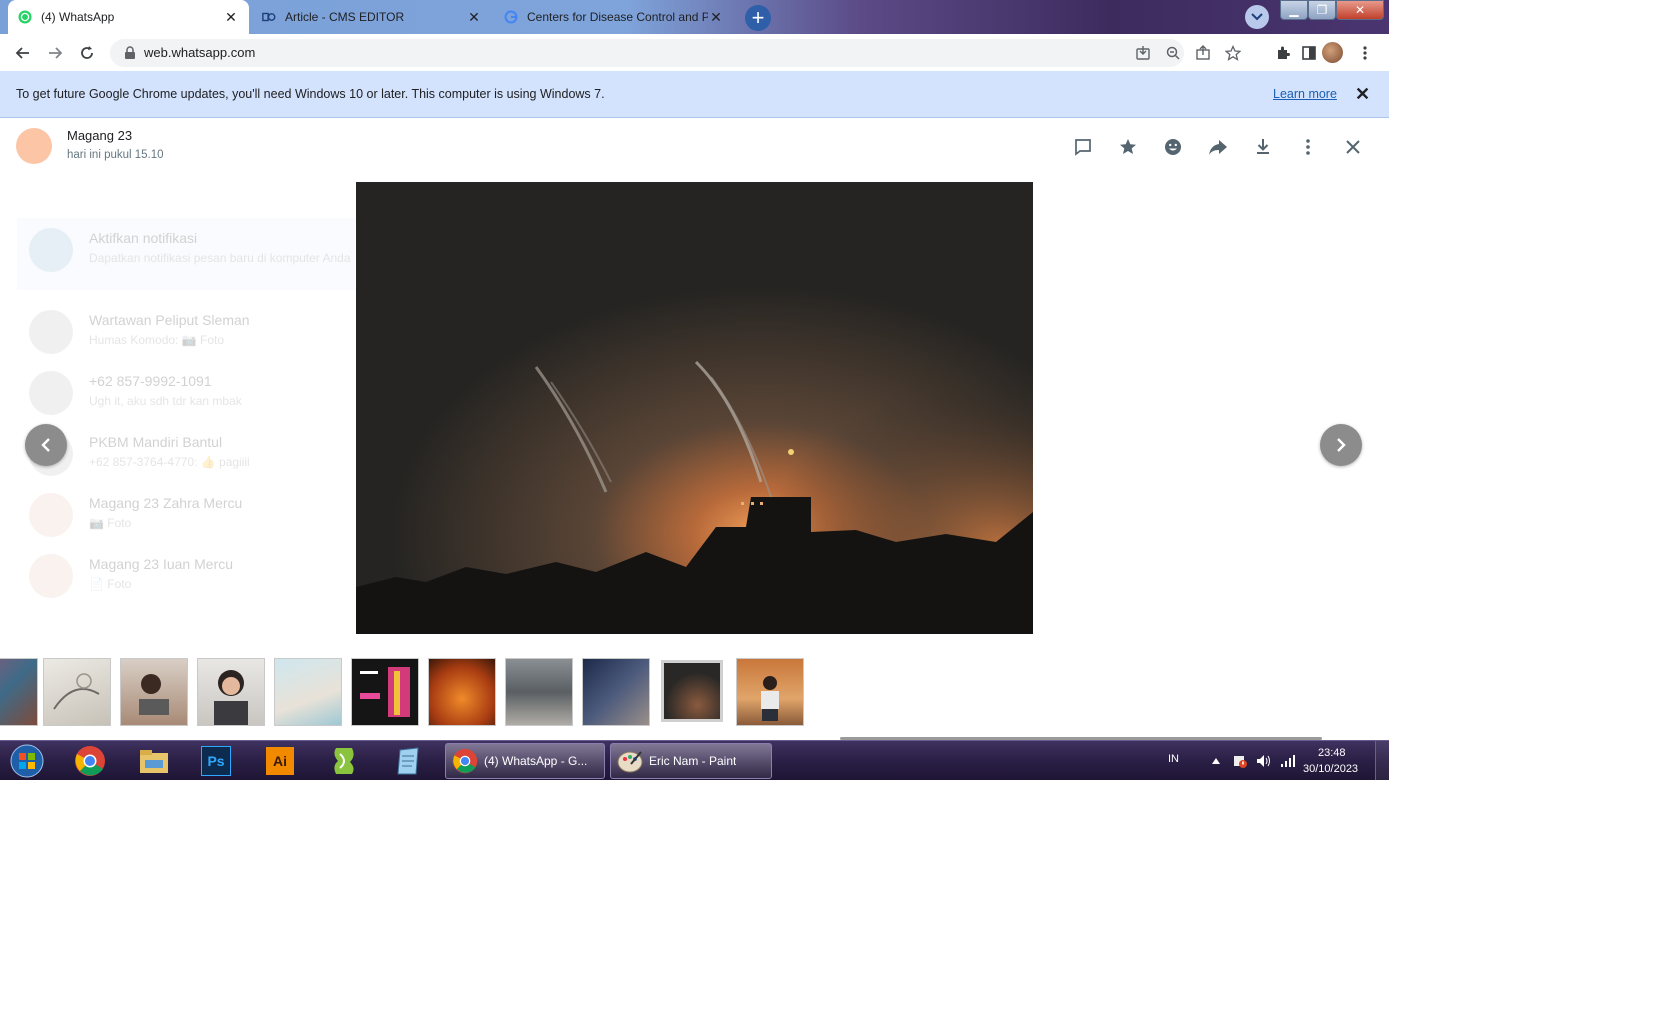 This screenshot has height=1032, width=1678. I want to click on download-icon, so click(1263, 147).